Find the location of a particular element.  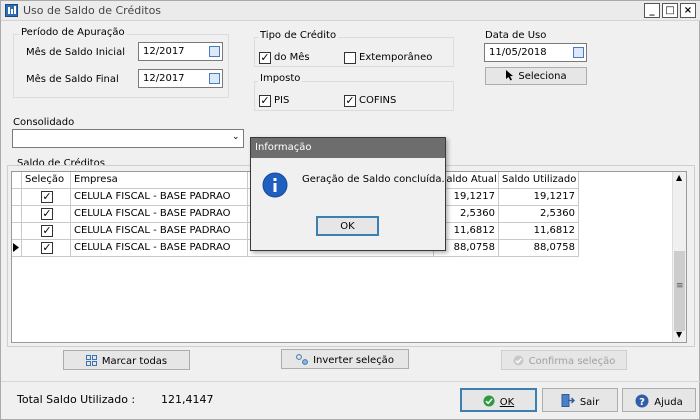

cofins-checkbox: ✓ is located at coordinates (350, 101).